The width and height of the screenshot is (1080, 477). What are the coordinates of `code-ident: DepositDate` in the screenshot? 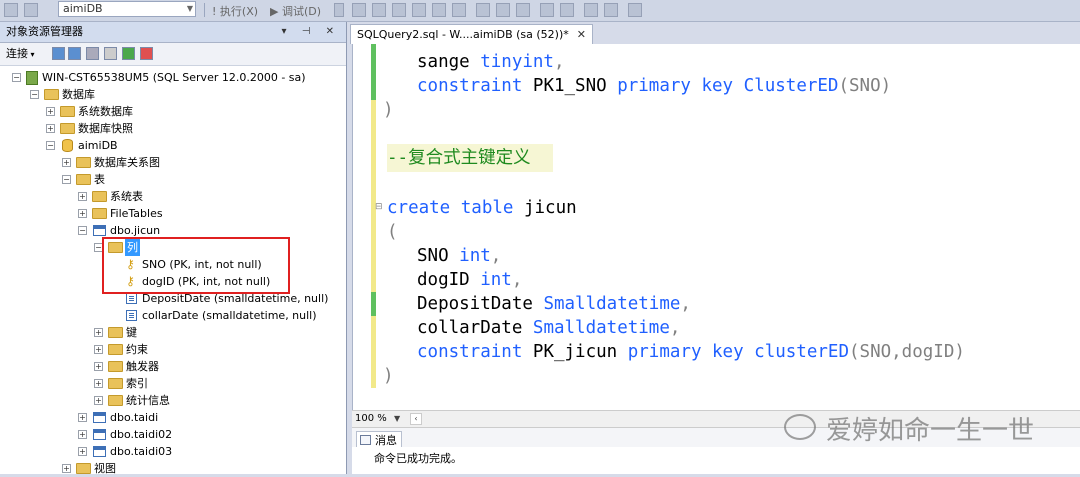 It's located at (480, 304).